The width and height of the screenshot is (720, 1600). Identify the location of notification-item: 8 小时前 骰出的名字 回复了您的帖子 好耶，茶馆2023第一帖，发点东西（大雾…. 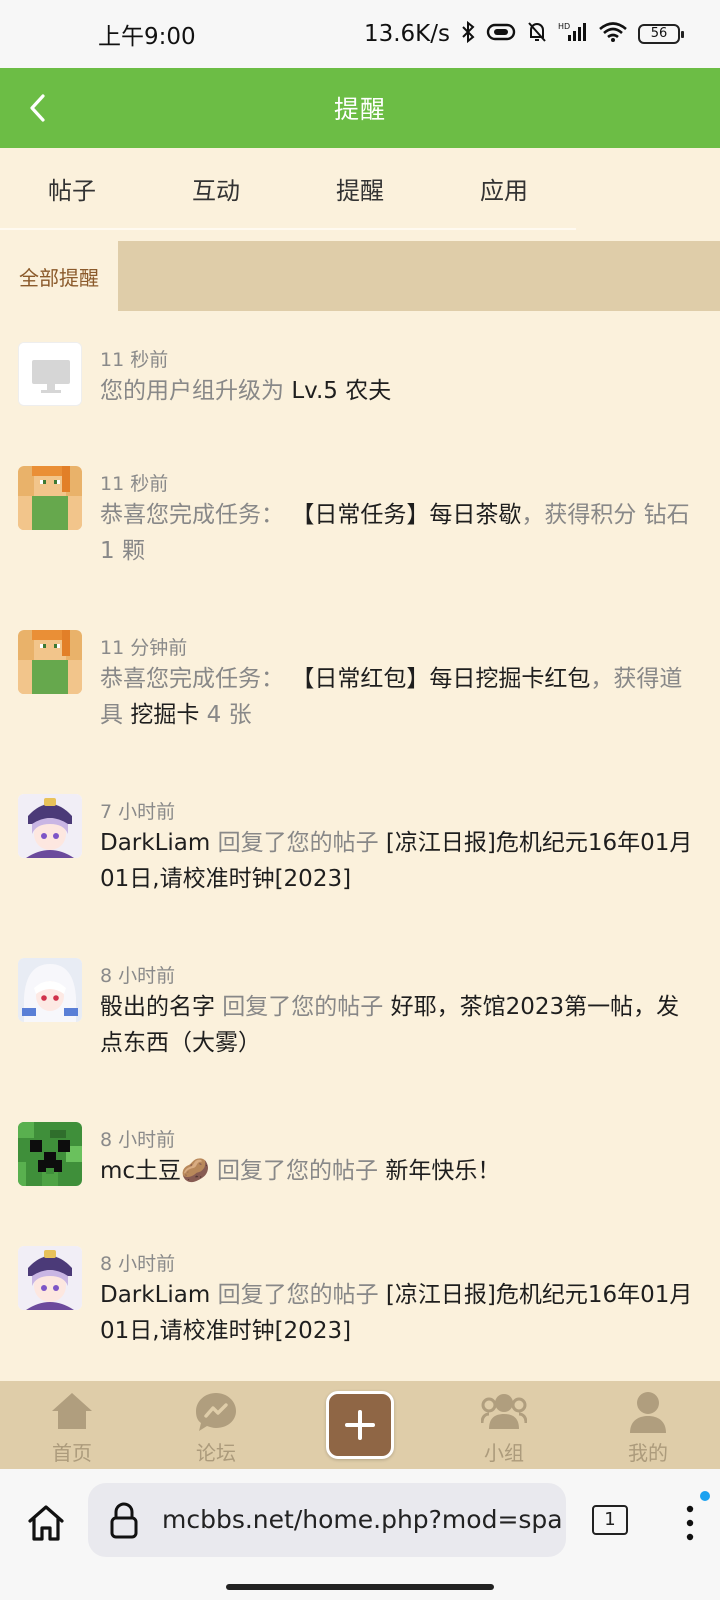
(360, 1009).